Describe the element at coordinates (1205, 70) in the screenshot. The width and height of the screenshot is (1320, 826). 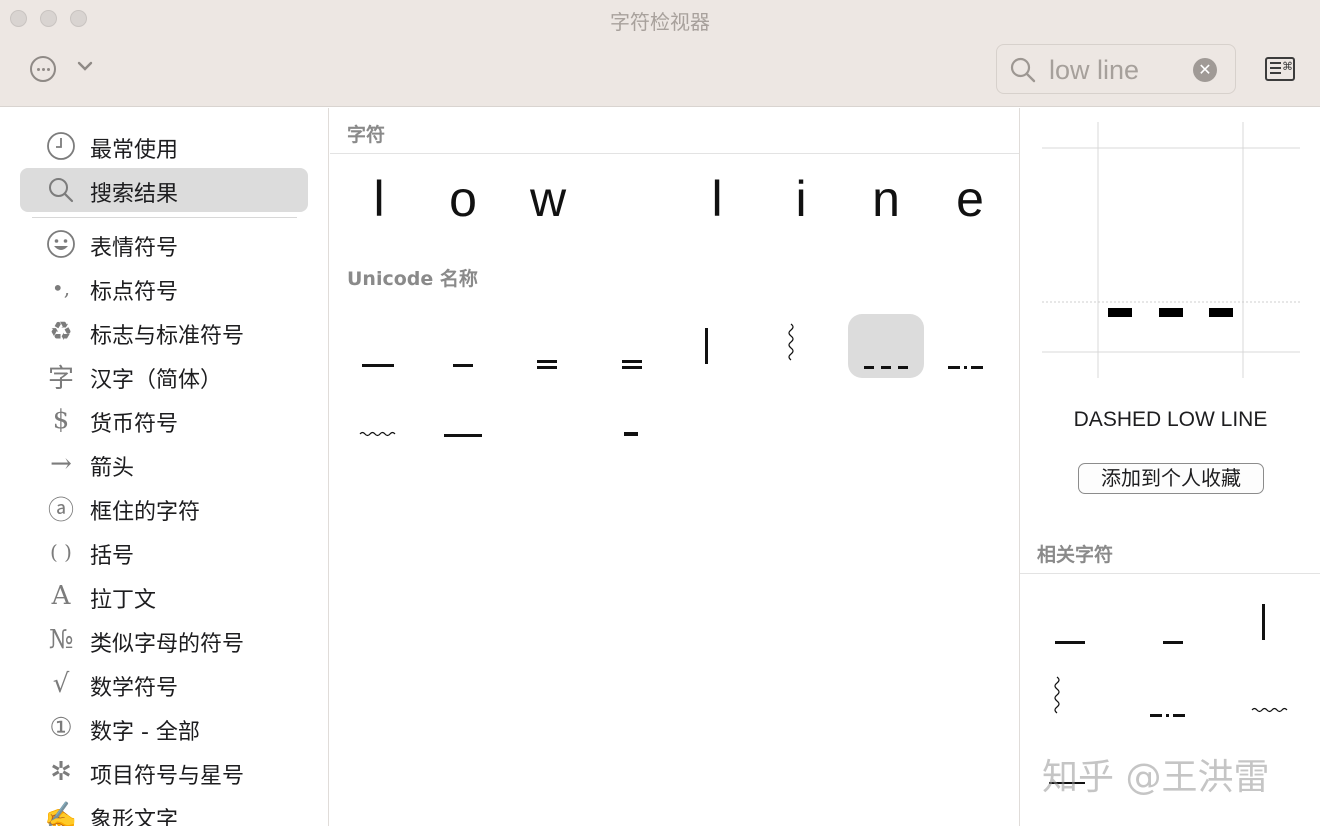
I see `clear-search-icon: ✕` at that location.